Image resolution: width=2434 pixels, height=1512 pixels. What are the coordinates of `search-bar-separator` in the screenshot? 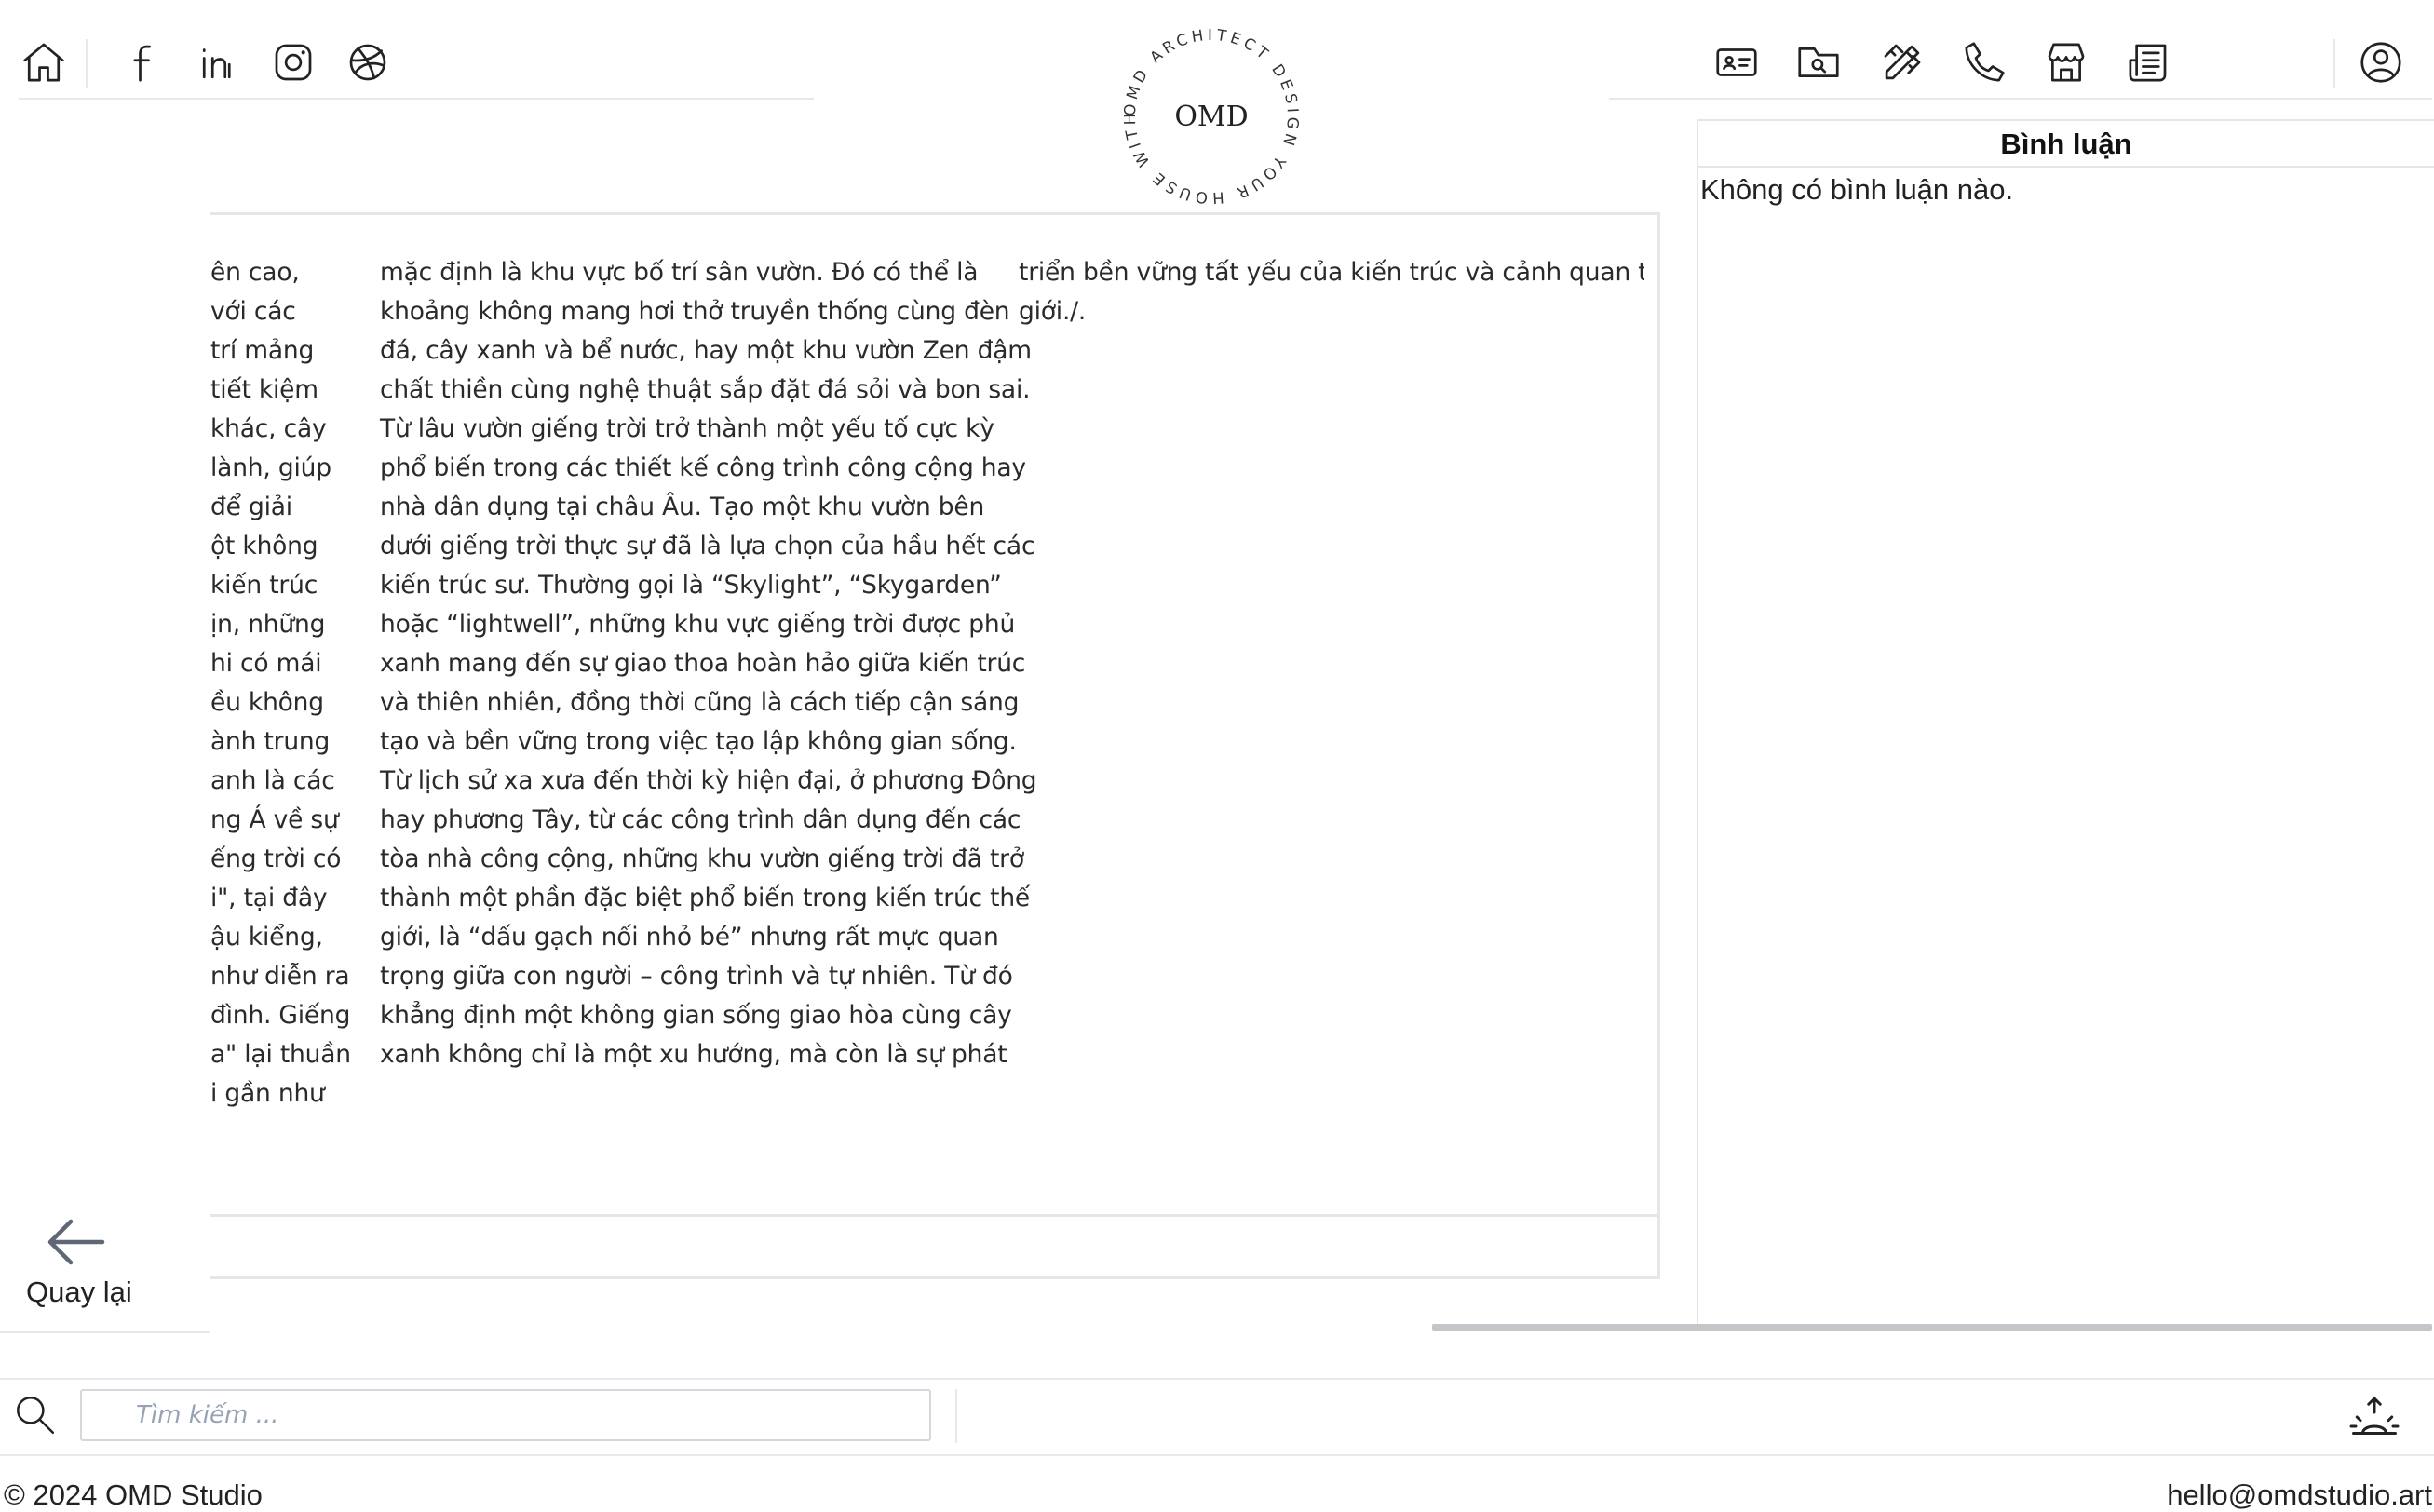 It's located at (956, 1416).